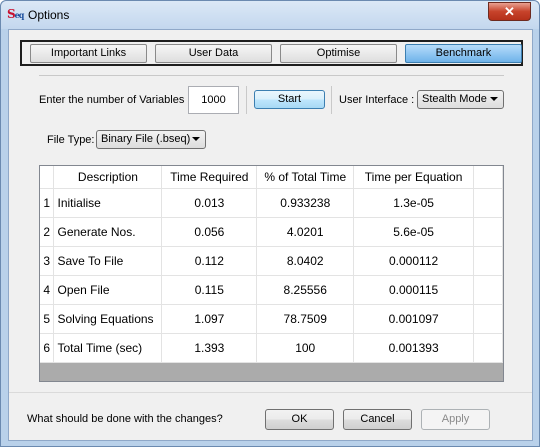 The width and height of the screenshot is (540, 447). What do you see at coordinates (271, 75) in the screenshot?
I see `panel-divider` at bounding box center [271, 75].